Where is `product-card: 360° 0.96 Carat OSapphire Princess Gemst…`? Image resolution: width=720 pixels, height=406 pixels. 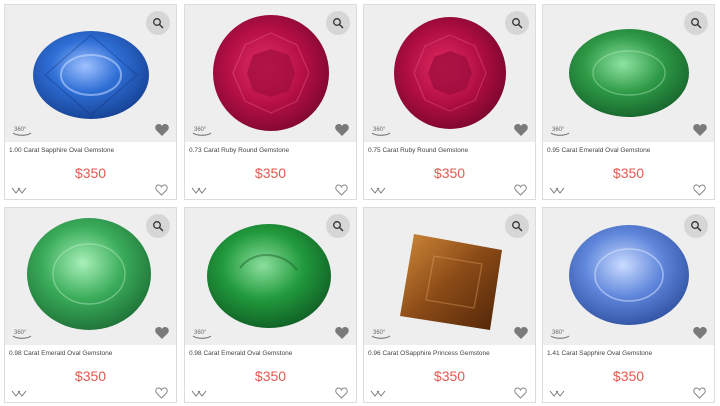
product-card: 360° 0.96 Carat OSapphire Princess Gemst… is located at coordinates (449, 305).